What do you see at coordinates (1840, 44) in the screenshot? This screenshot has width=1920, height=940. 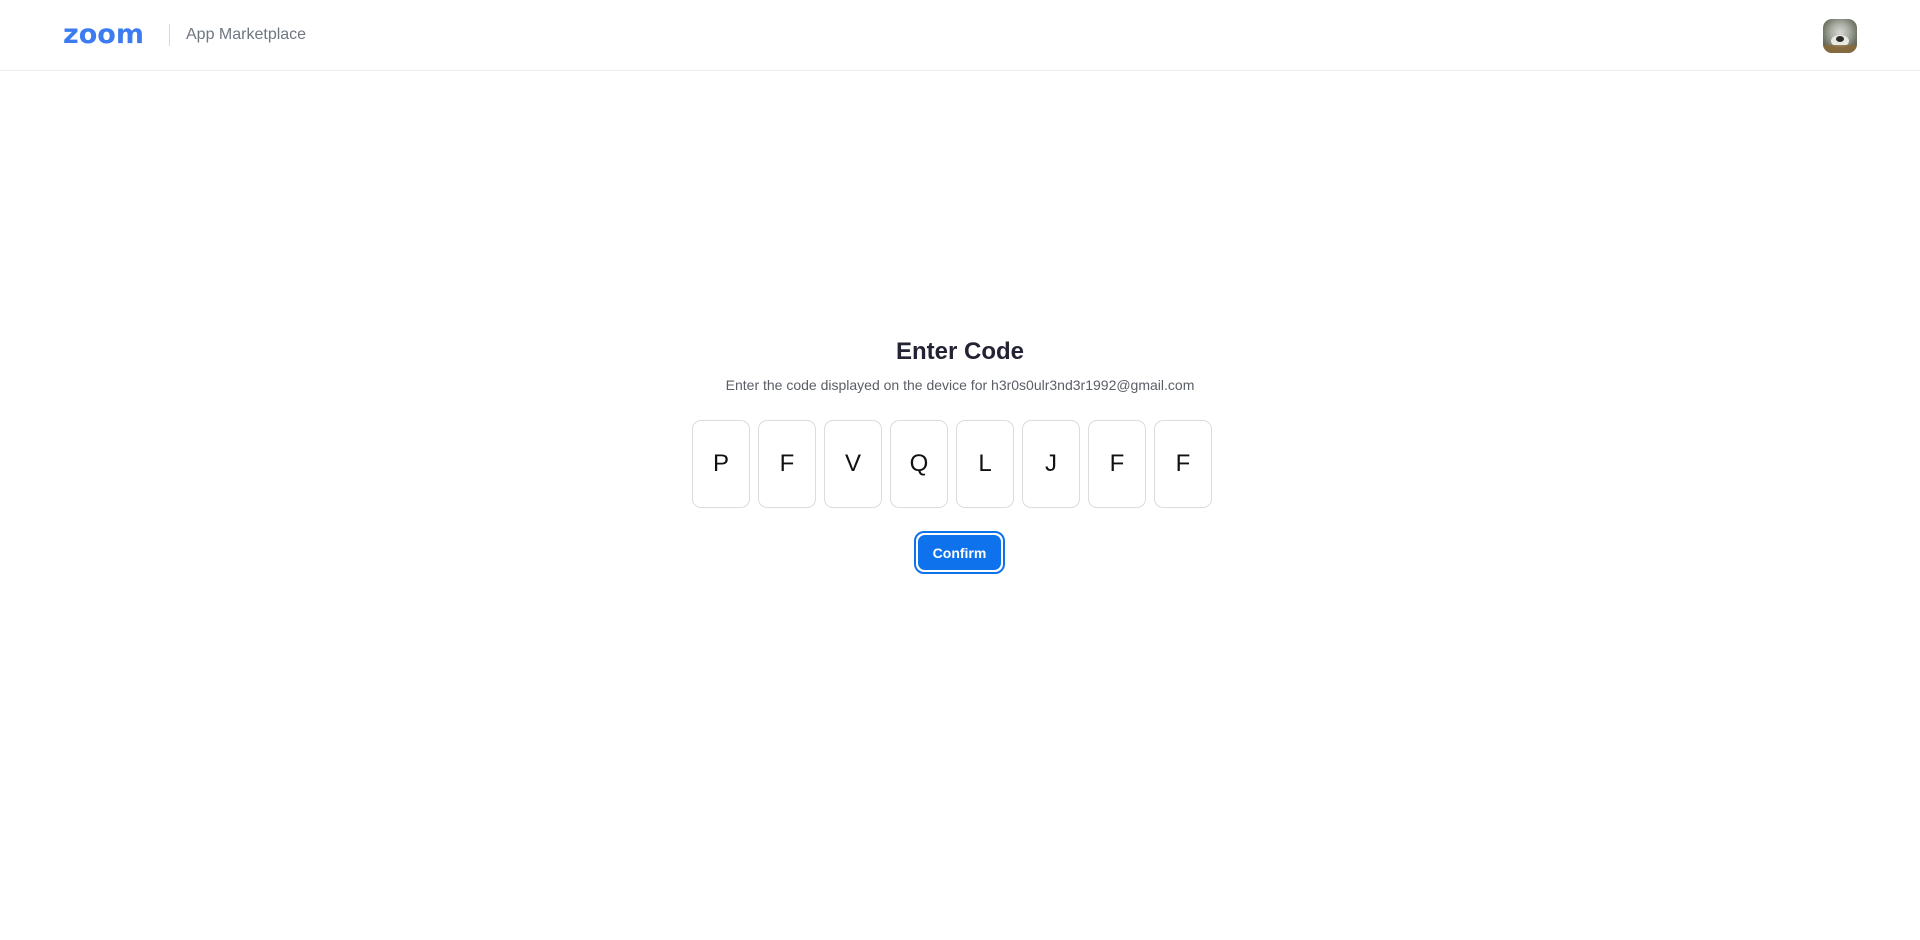 I see `avatar-image` at bounding box center [1840, 44].